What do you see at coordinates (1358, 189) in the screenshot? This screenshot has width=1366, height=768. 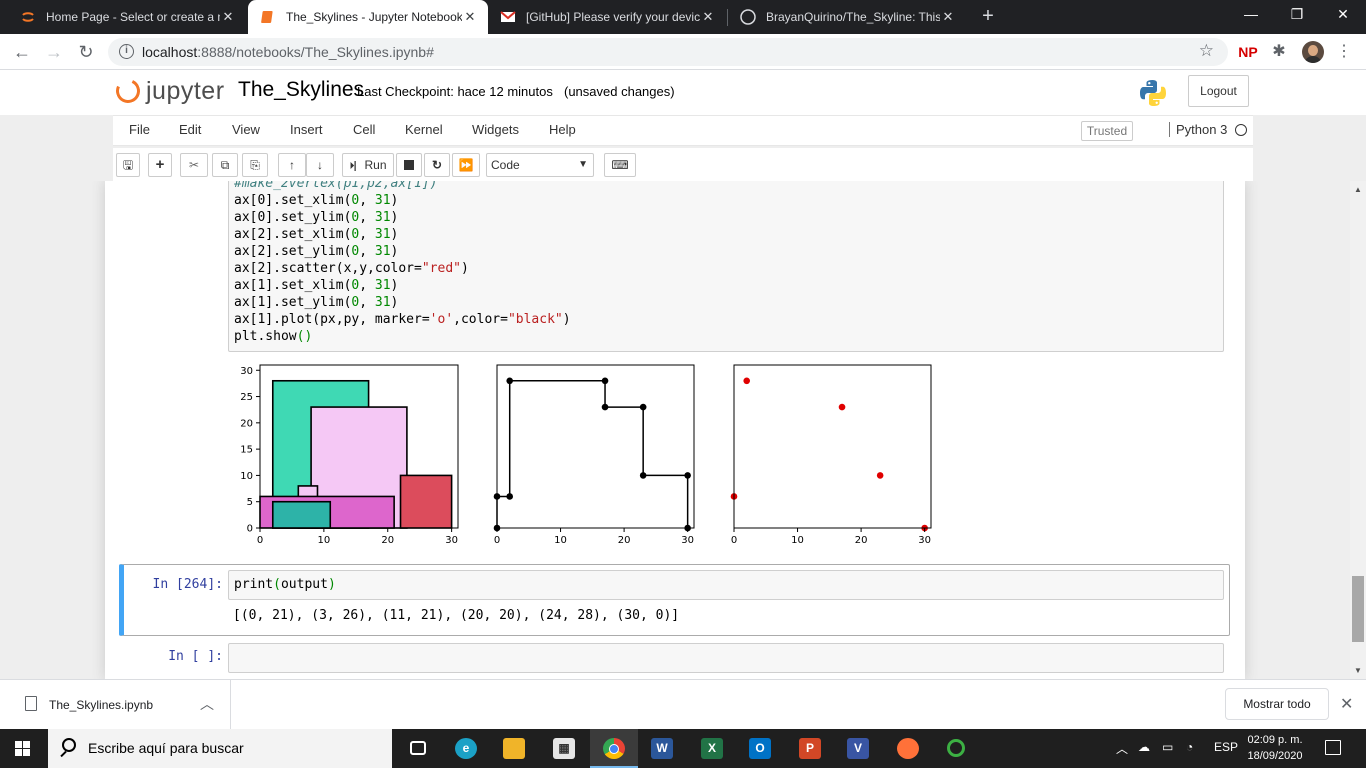 I see `scroll-up-arrow-icon: ▲` at bounding box center [1358, 189].